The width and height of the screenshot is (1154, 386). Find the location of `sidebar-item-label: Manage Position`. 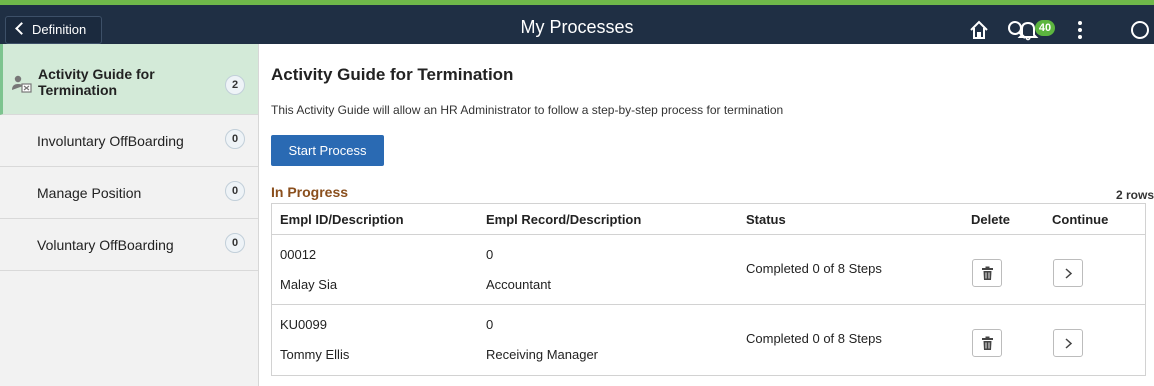

sidebar-item-label: Manage Position is located at coordinates (89, 193).